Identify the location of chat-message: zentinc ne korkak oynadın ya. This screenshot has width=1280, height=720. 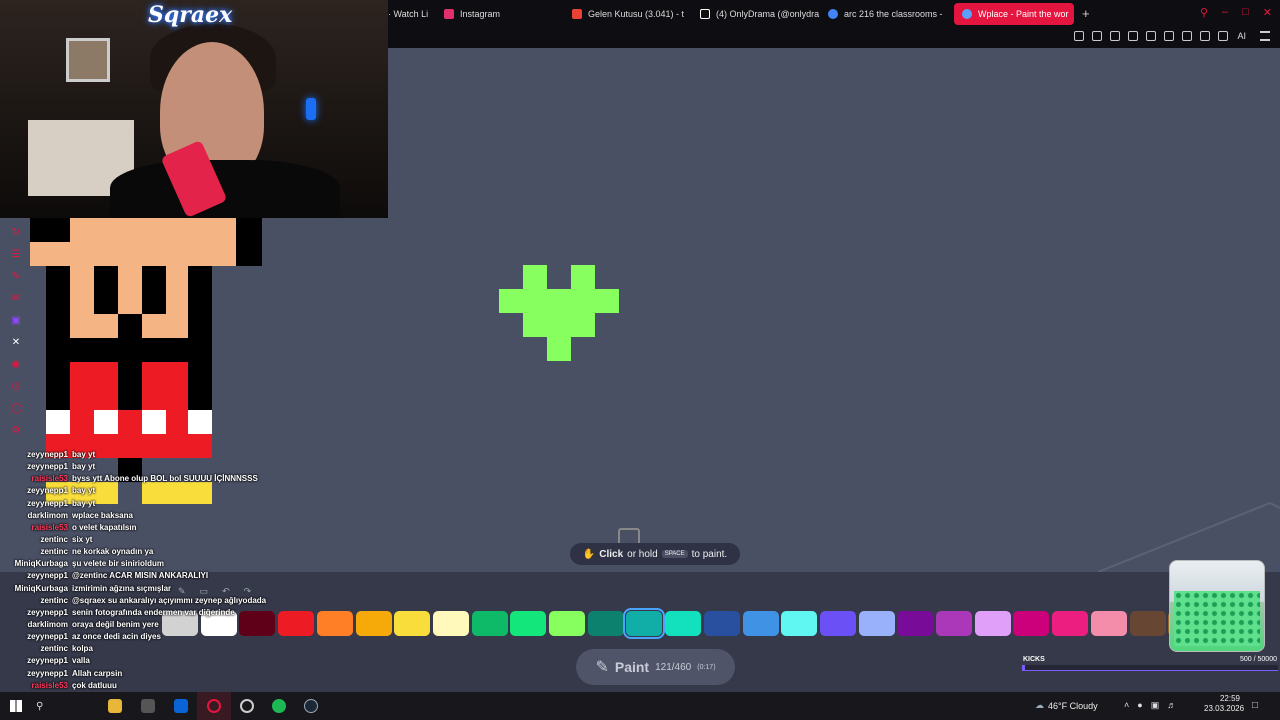
(150, 552).